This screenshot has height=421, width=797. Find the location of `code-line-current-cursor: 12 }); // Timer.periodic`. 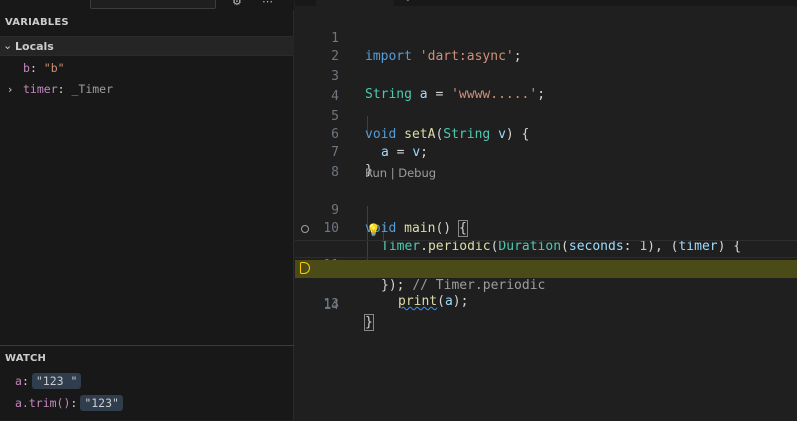

code-line-current-cursor: 12 }); // Timer.periodic is located at coordinates (546, 266).